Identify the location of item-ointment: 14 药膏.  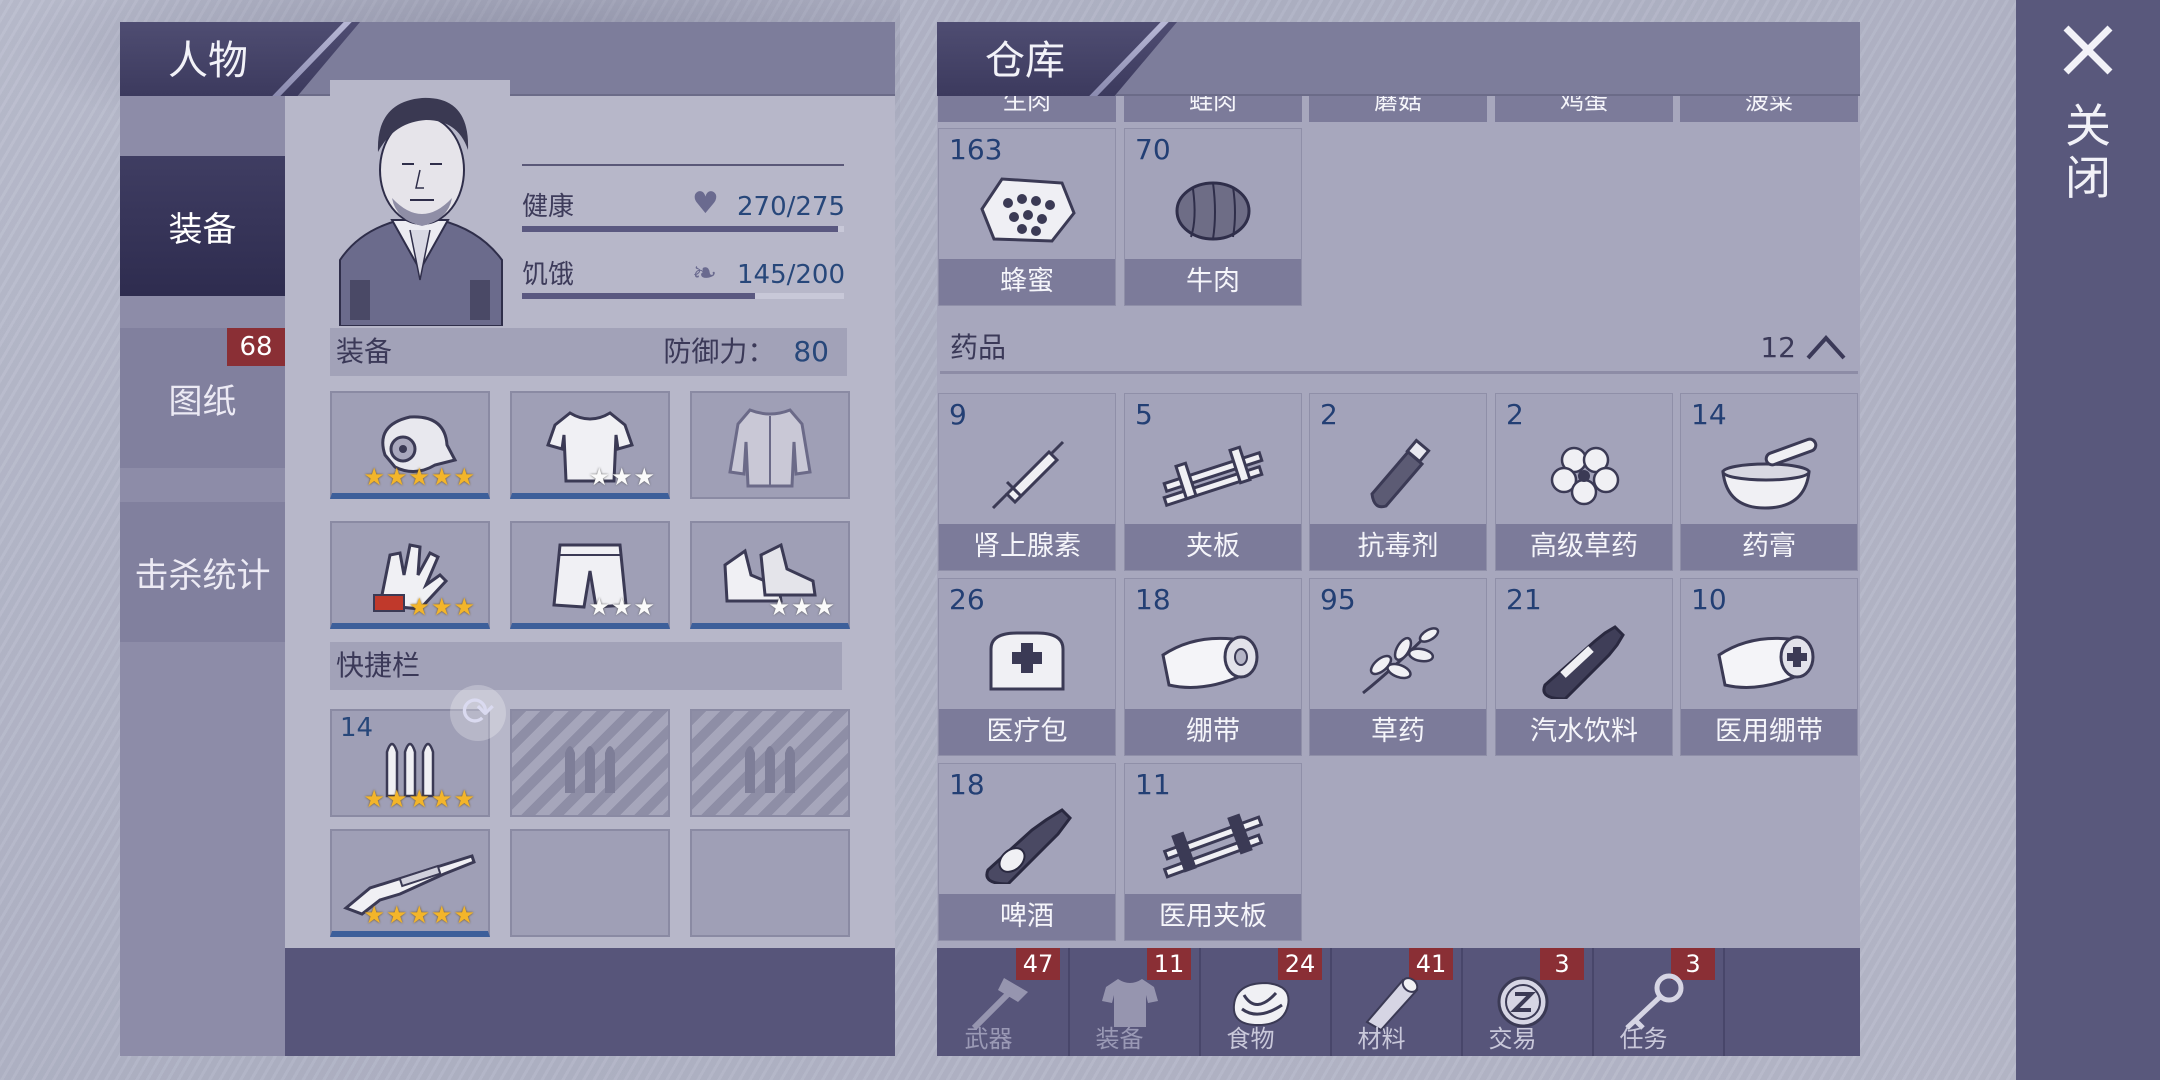
(1769, 482).